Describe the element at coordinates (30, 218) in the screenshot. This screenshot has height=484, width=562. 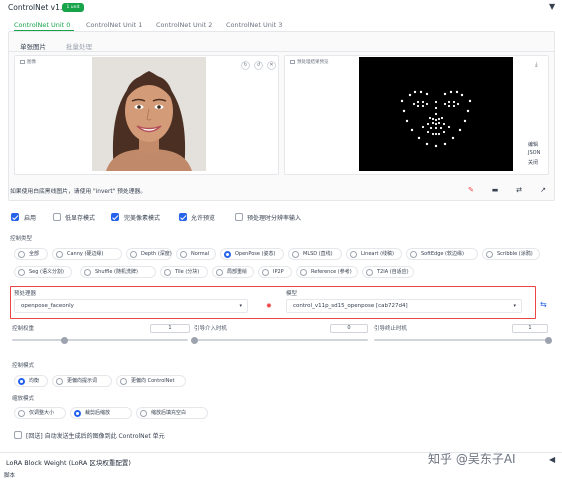
I see `enable-label: 启用` at that location.